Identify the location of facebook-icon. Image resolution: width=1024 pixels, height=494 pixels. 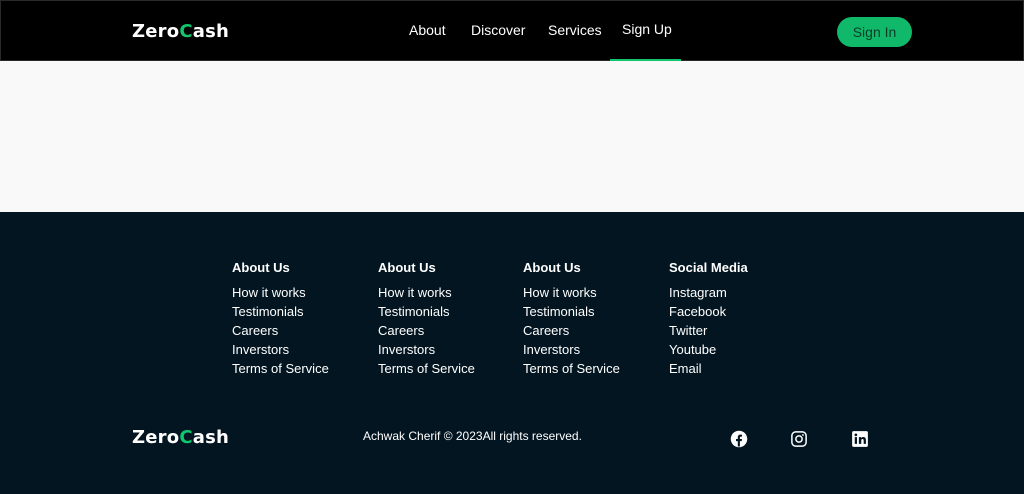
(739, 439).